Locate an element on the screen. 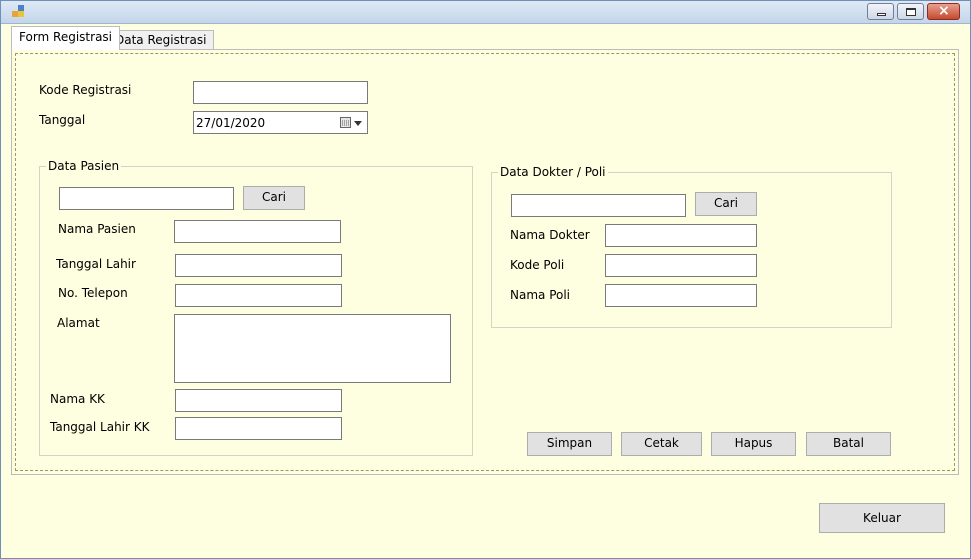  pasien-search-input is located at coordinates (146, 198).